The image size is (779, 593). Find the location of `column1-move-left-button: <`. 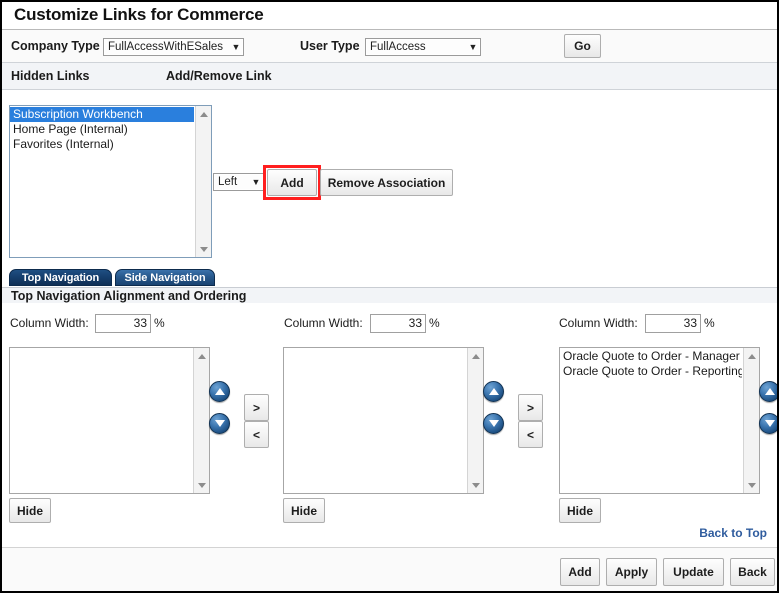

column1-move-left-button: < is located at coordinates (256, 434).